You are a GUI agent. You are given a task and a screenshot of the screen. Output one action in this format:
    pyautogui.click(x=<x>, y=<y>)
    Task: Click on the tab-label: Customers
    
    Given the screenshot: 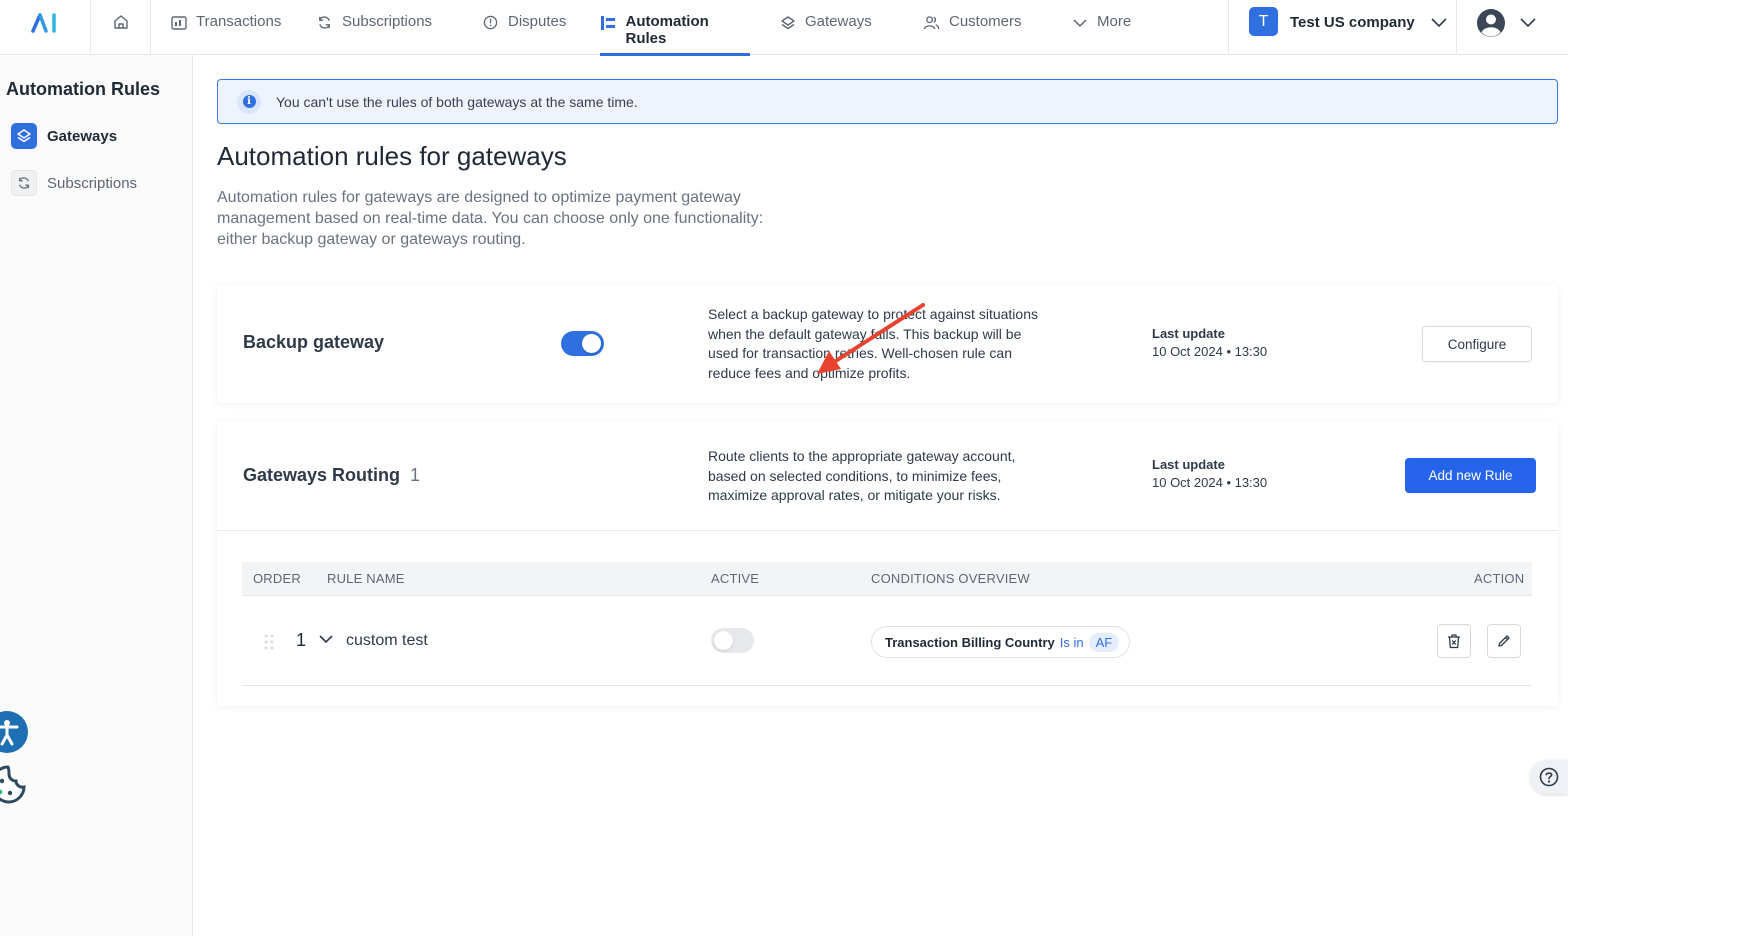 What is the action you would take?
    pyautogui.click(x=985, y=21)
    